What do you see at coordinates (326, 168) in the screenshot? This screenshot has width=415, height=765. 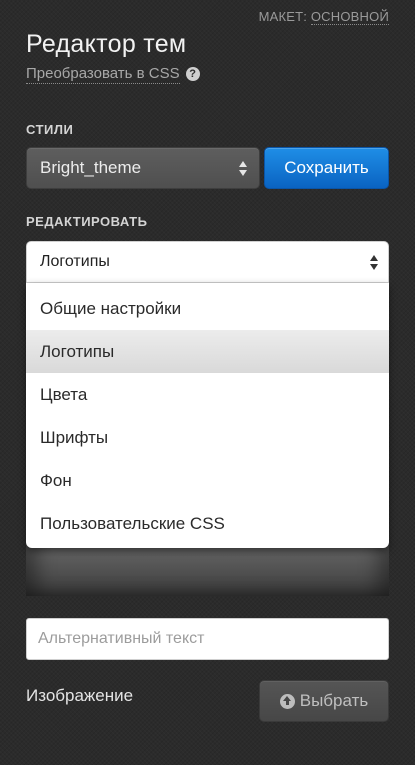 I see `save-button: Сохранить` at bounding box center [326, 168].